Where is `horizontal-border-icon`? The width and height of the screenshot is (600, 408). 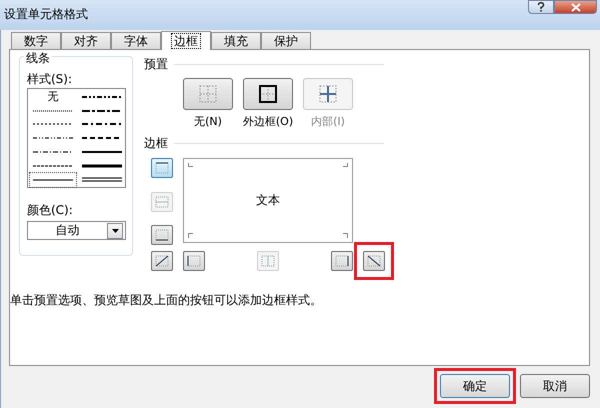 horizontal-border-icon is located at coordinates (162, 201).